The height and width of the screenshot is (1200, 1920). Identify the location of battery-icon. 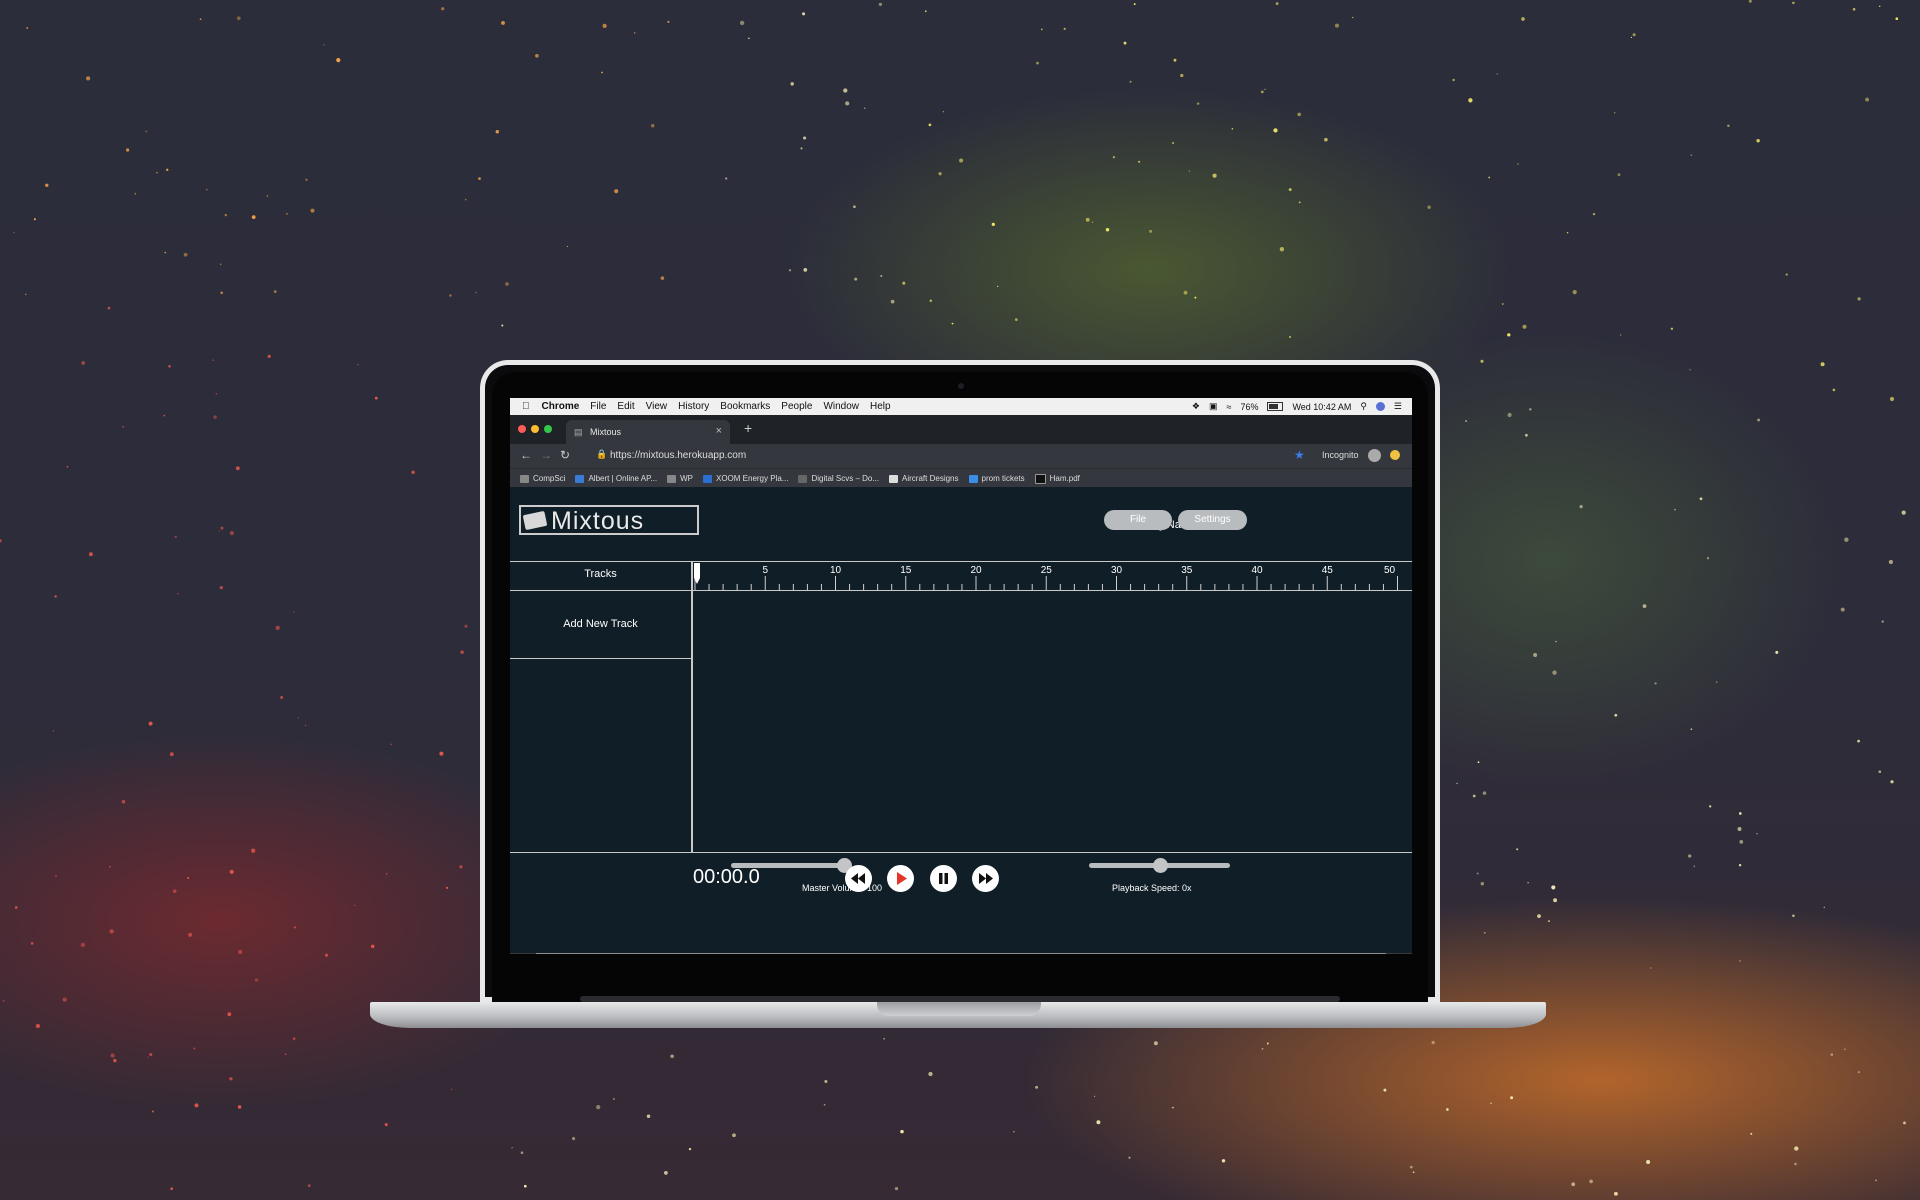
(1275, 406).